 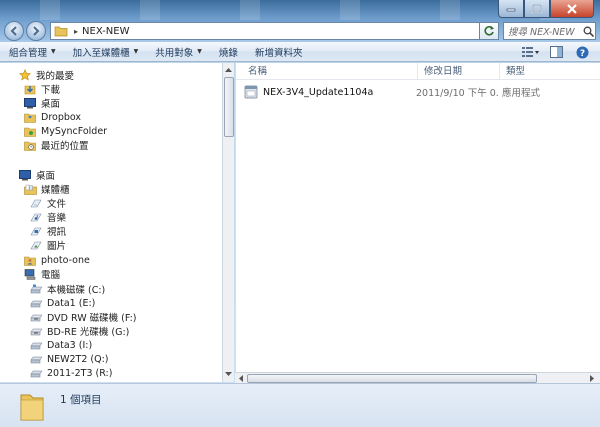 What do you see at coordinates (76, 290) in the screenshot?
I see `nav-item-label: 本機磁碟 (C:)` at bounding box center [76, 290].